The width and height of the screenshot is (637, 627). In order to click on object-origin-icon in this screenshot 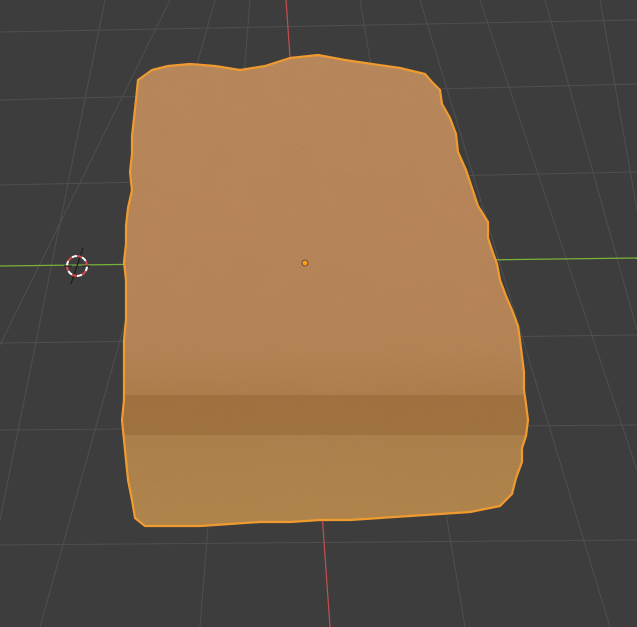, I will do `click(305, 263)`.